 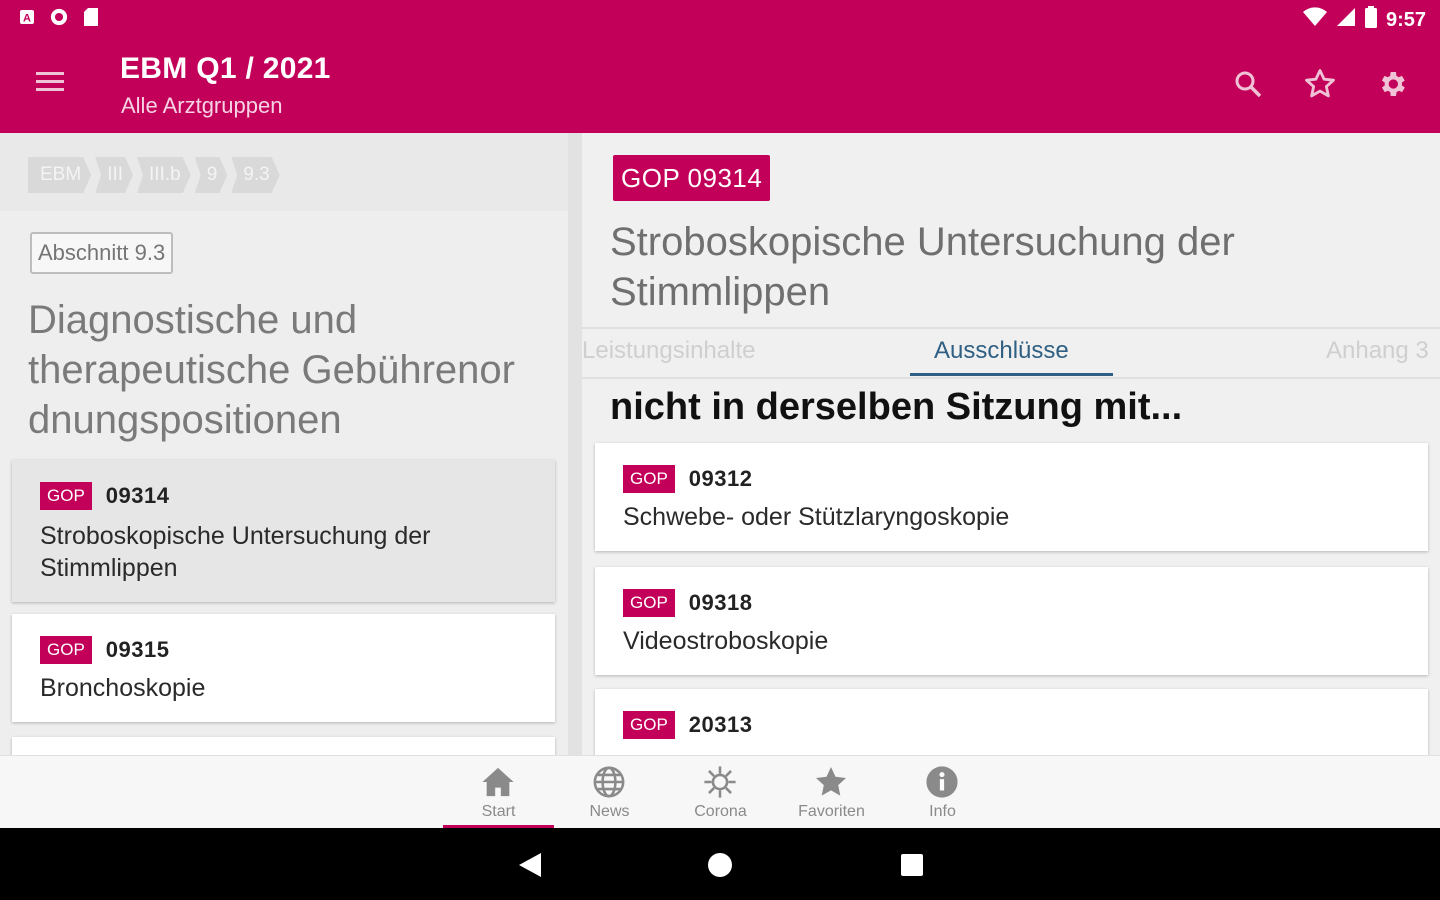 I want to click on tab-anhang-3: Anhang 3, so click(x=1377, y=351).